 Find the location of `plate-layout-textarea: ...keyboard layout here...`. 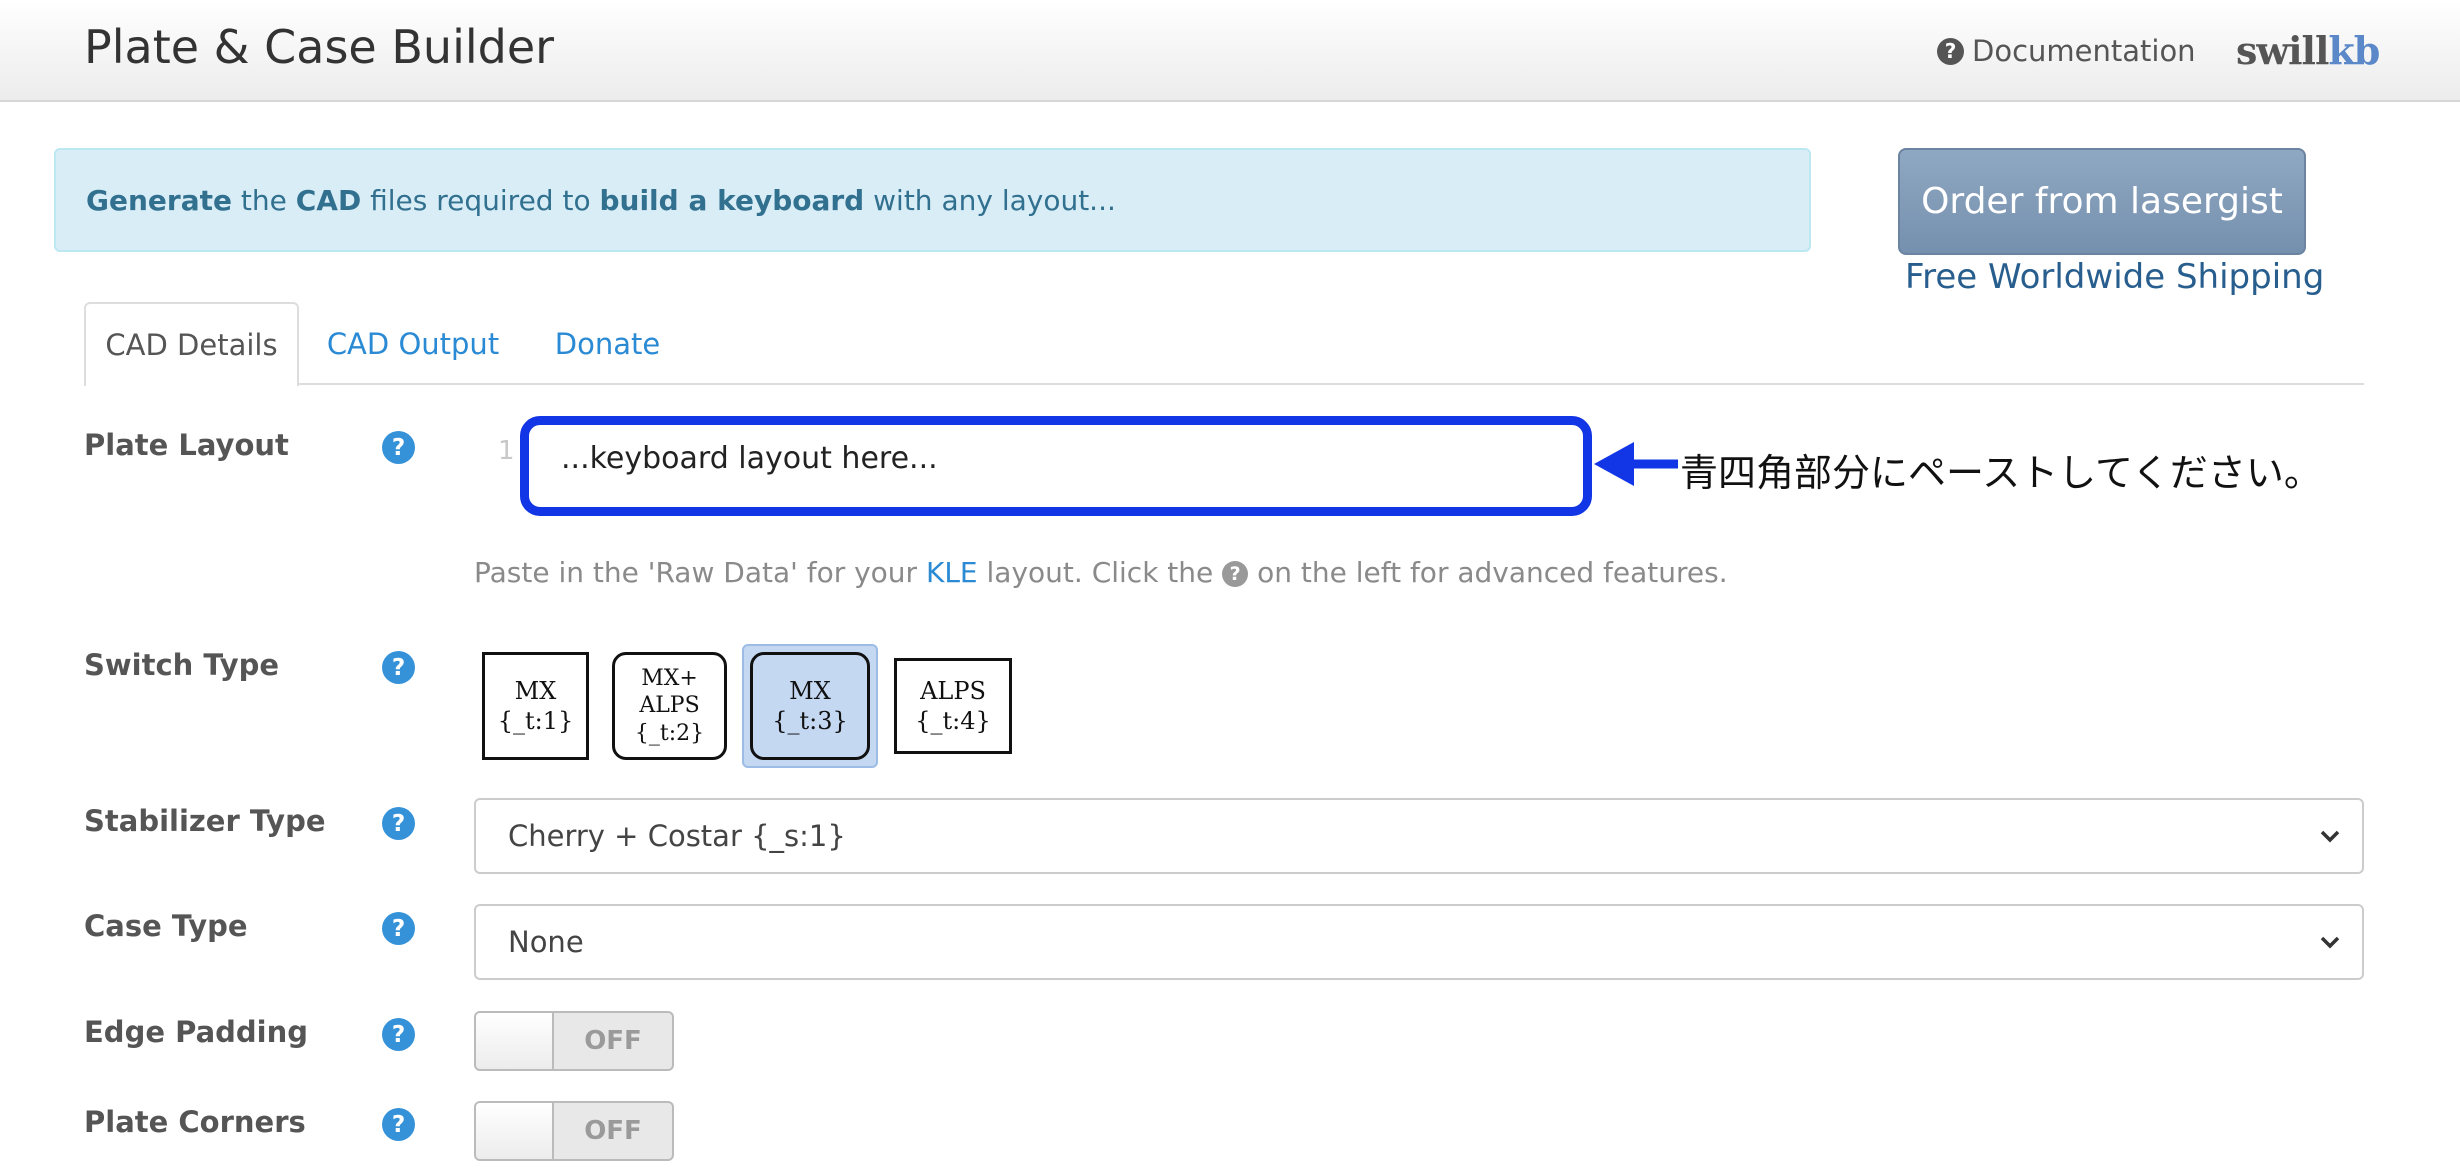

plate-layout-textarea: ...keyboard layout here... is located at coordinates (1056, 466).